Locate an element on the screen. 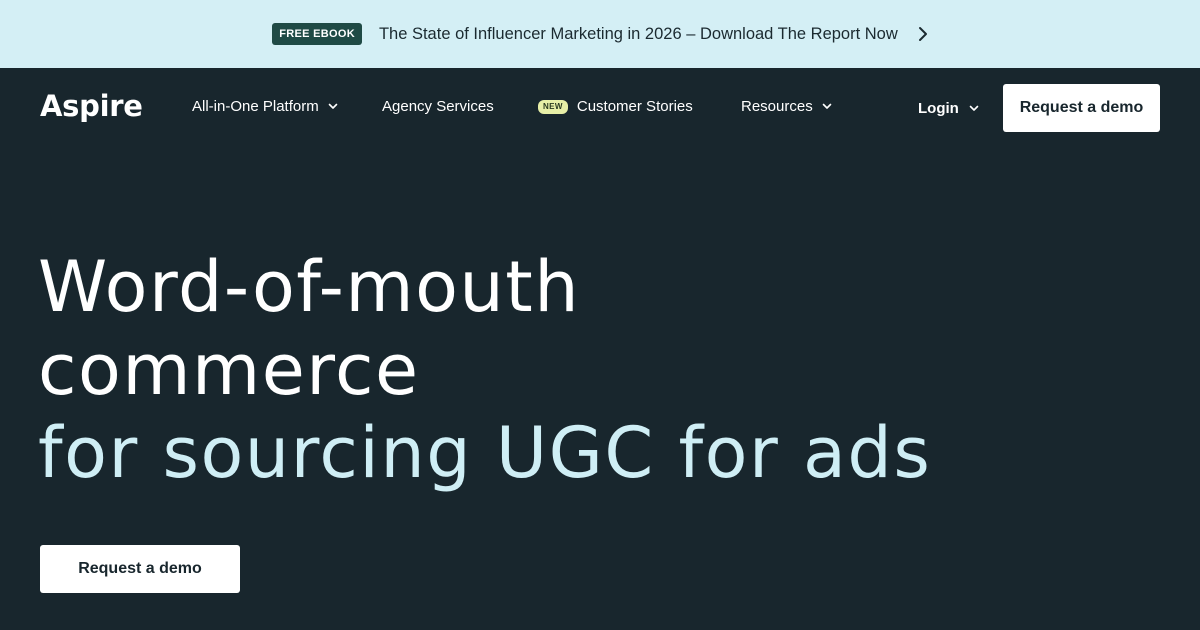  nav-item-agency-services: Agency Services is located at coordinates (438, 106).